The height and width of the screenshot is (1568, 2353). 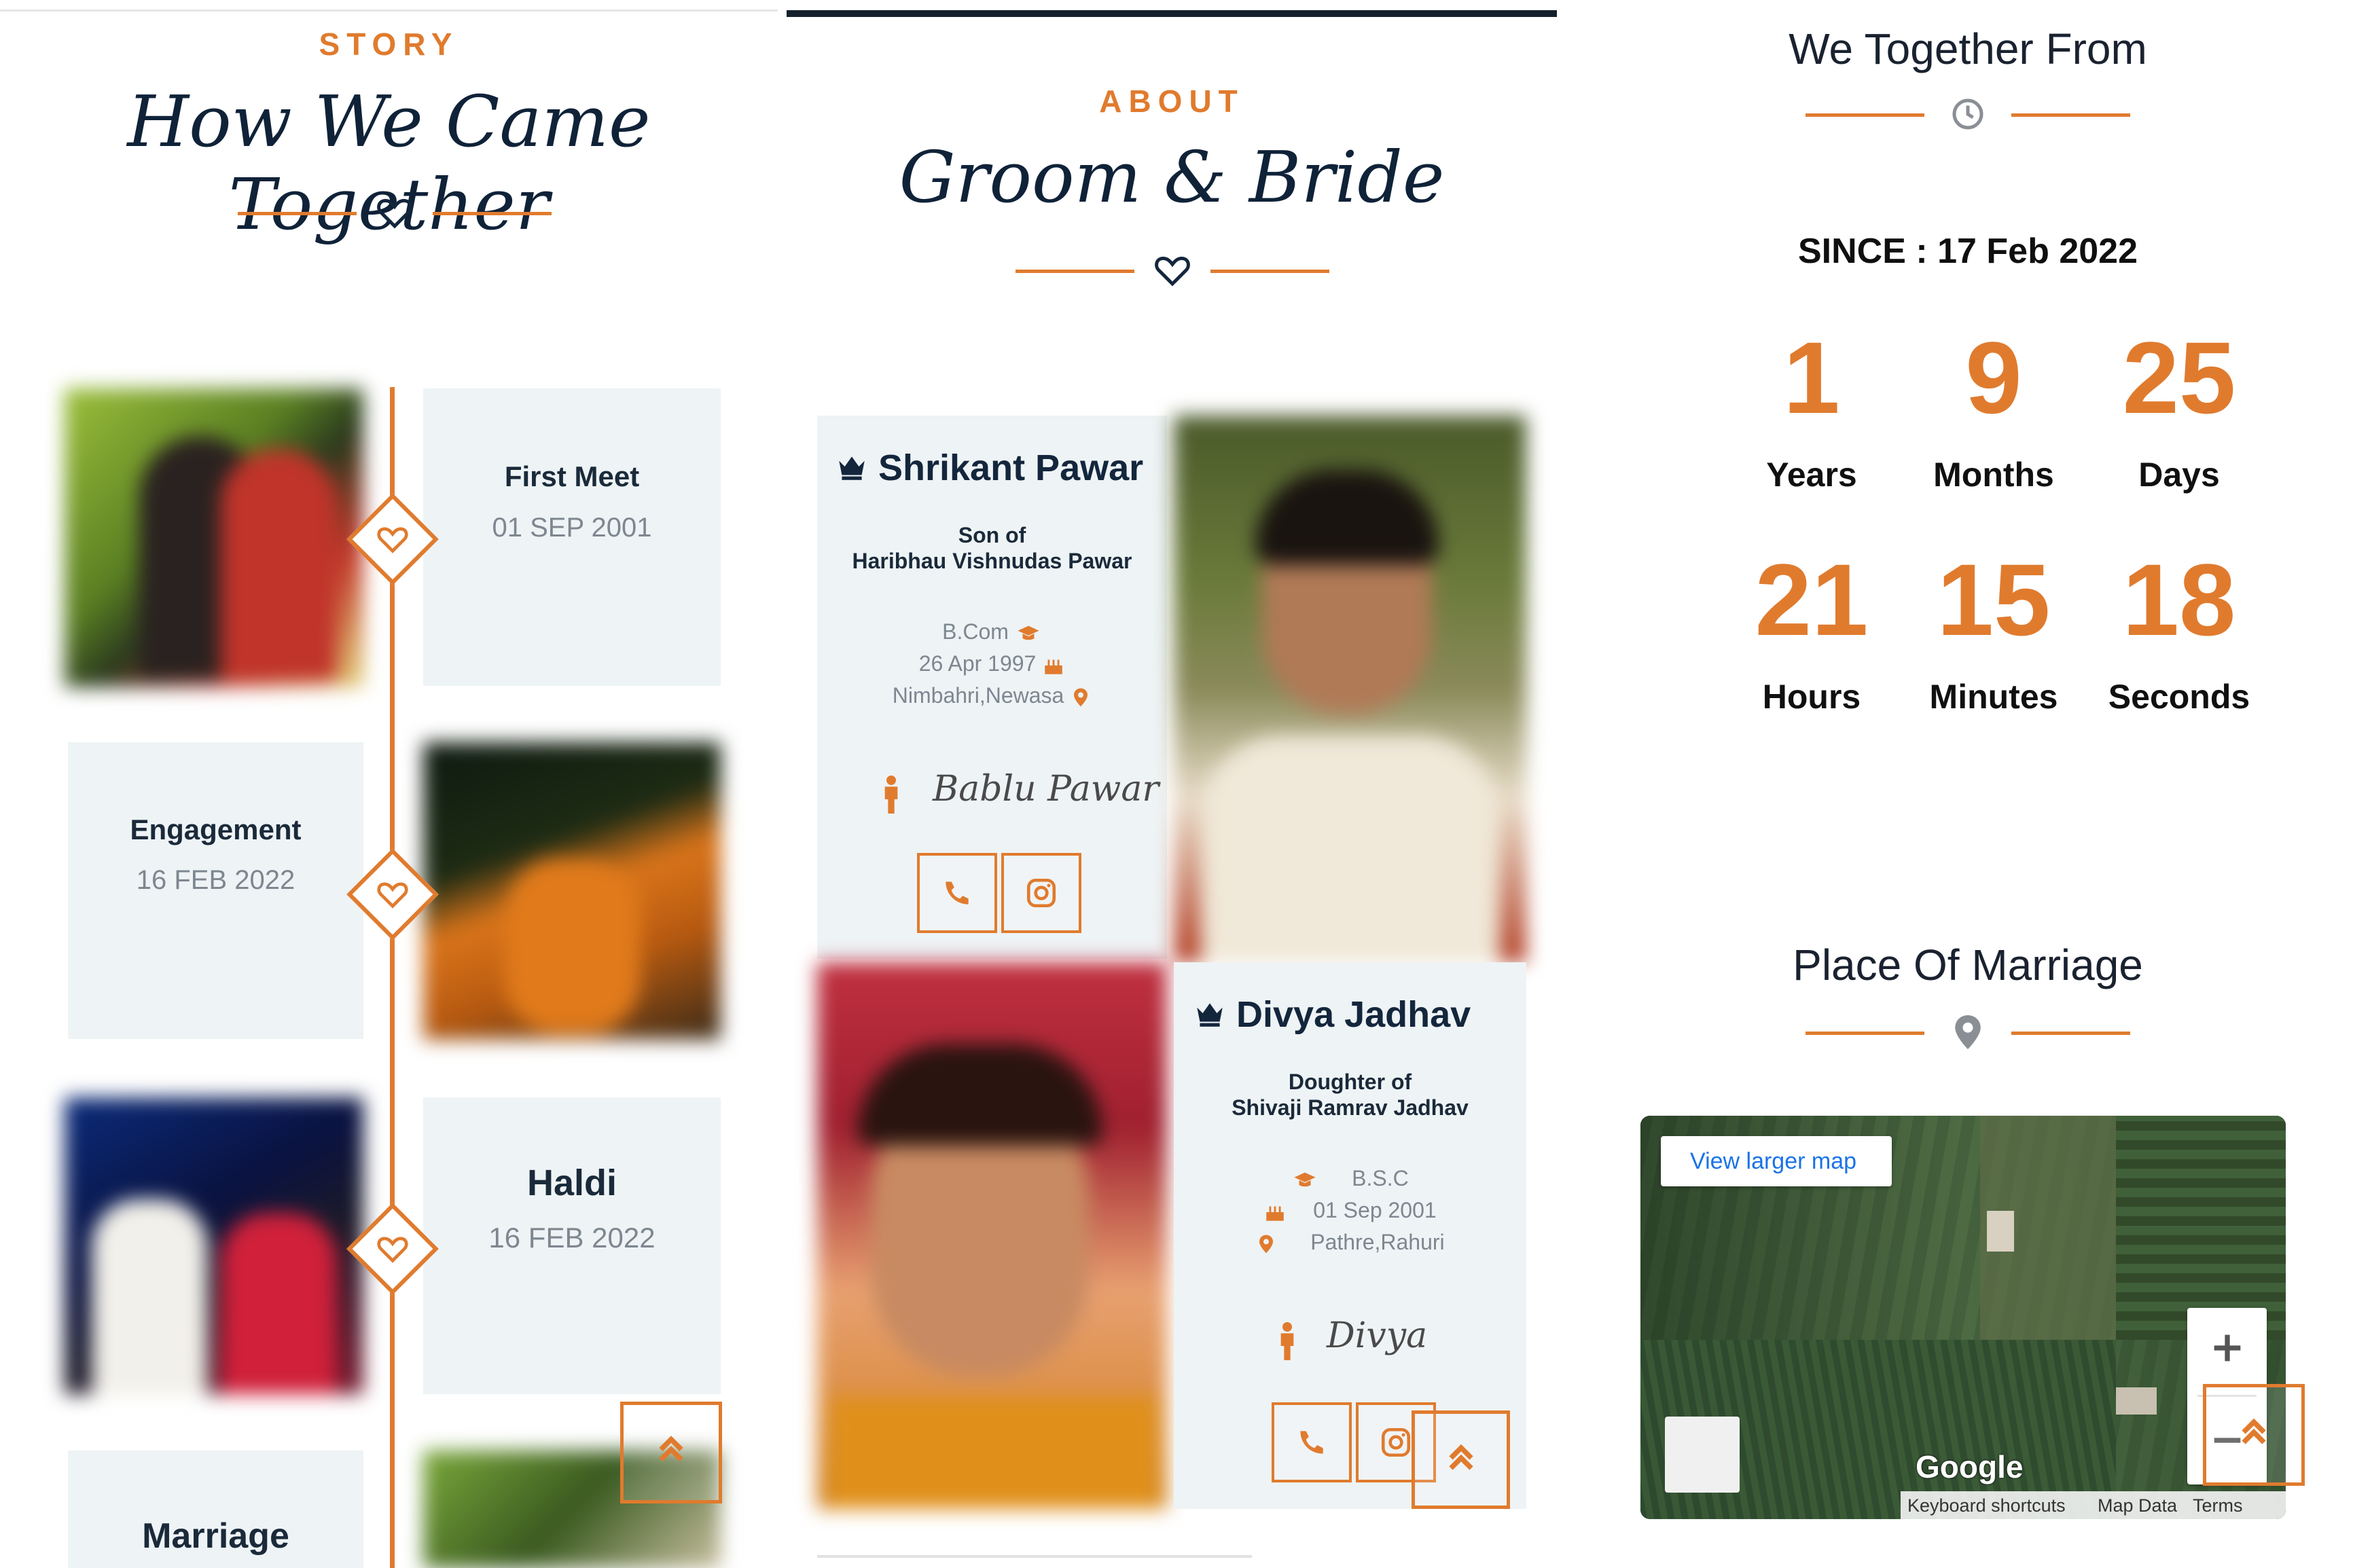 What do you see at coordinates (215, 1509) in the screenshot?
I see `marriage-card: Marriage` at bounding box center [215, 1509].